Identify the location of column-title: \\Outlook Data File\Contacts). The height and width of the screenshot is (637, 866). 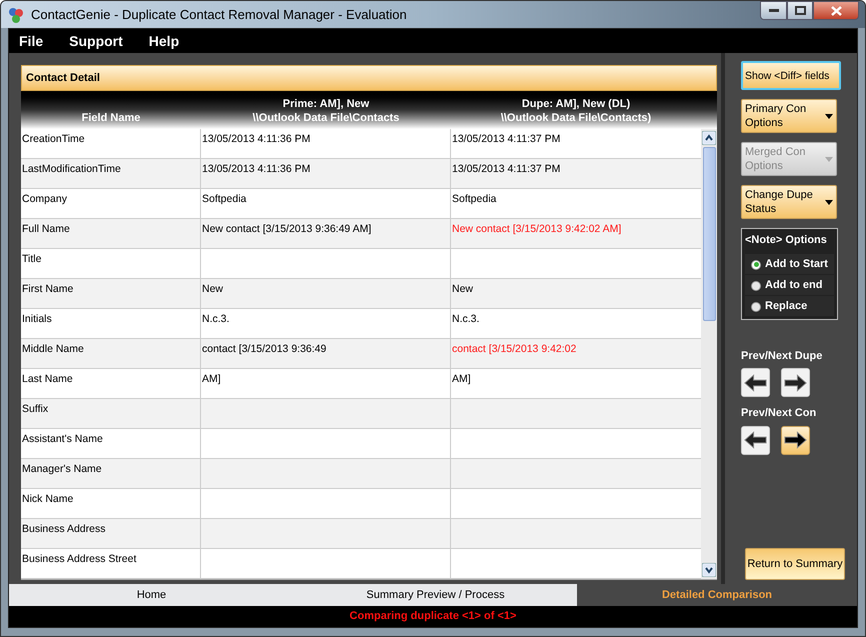
(576, 118).